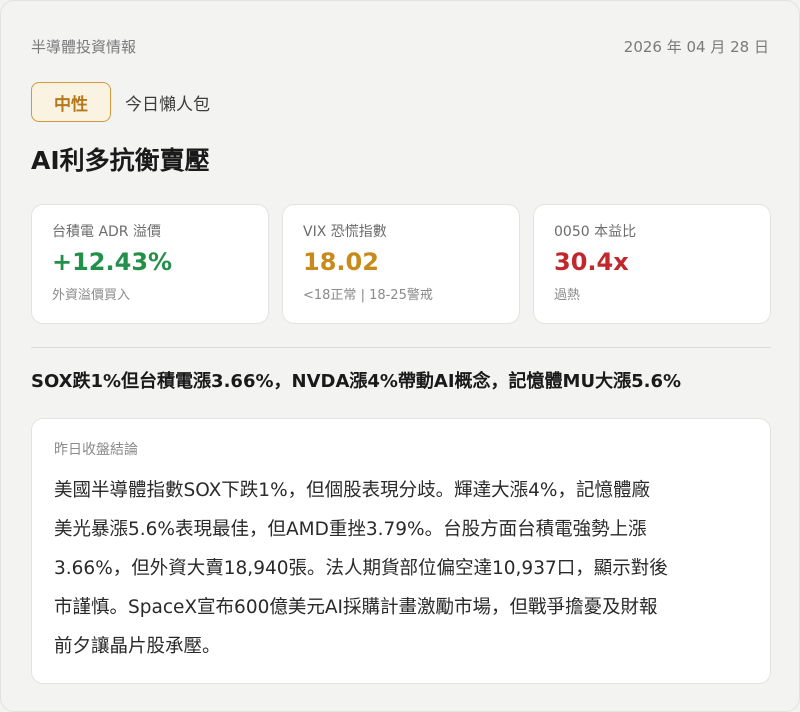 The width and height of the screenshot is (800, 712). I want to click on metric-card-vix: VIX 恐慌指數 18.02 <18正常 | 18-25警戒, so click(401, 264).